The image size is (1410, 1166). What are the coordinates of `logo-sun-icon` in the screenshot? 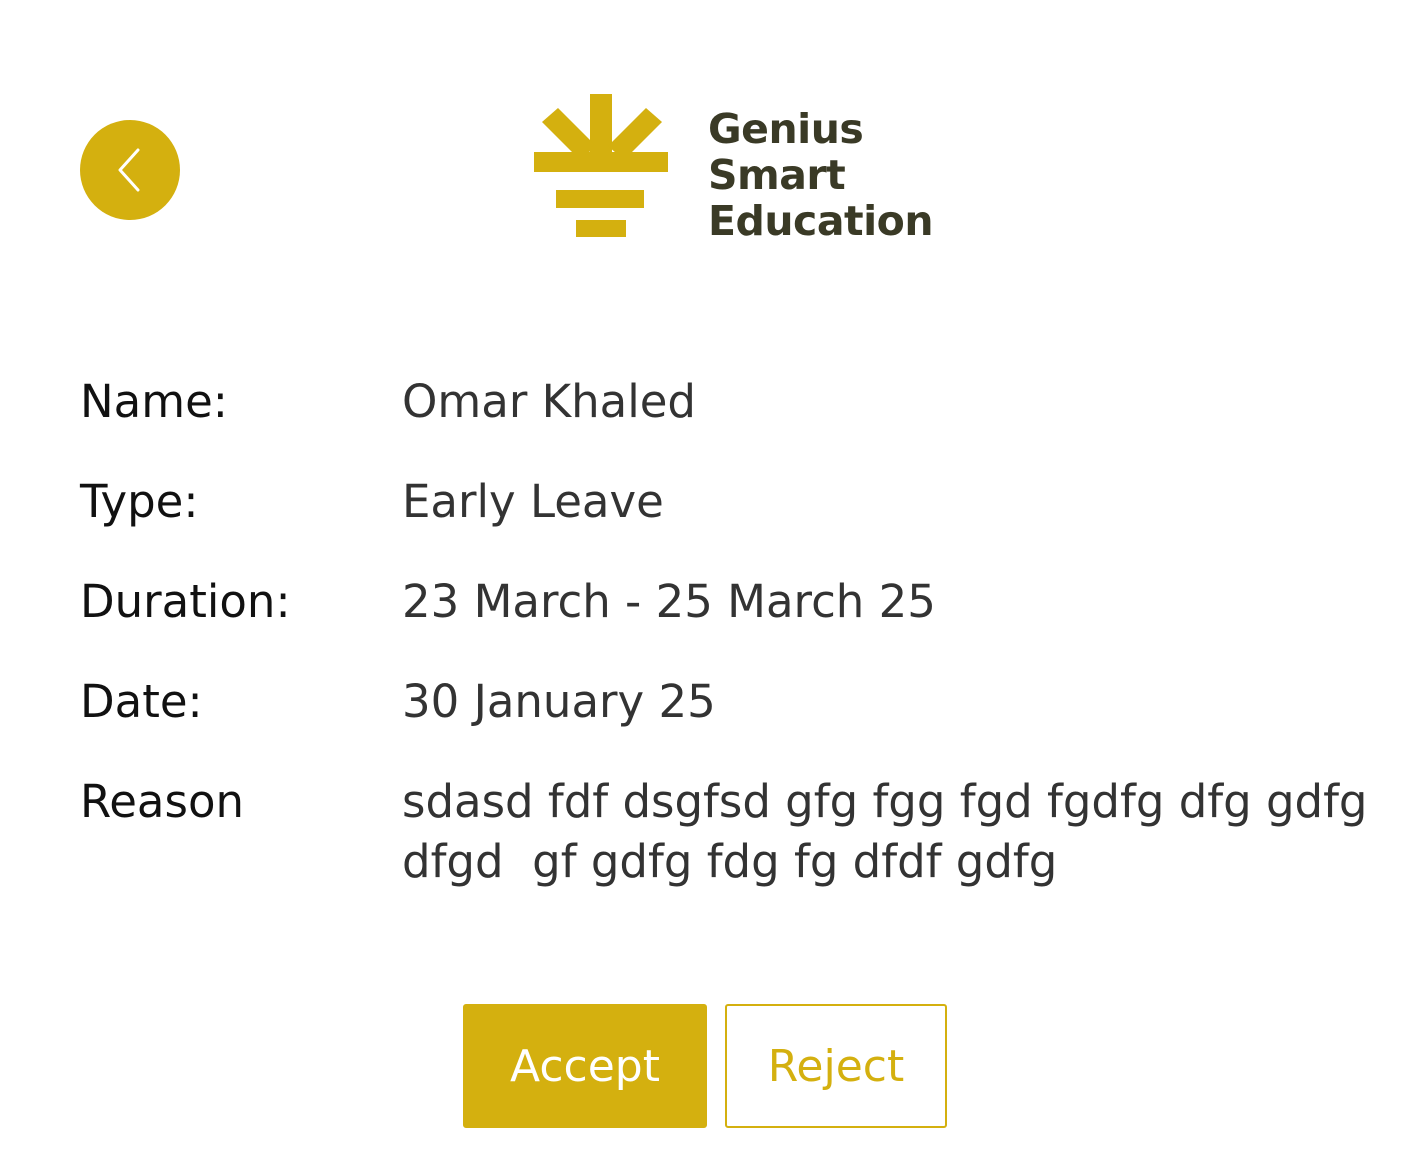 It's located at (601, 165).